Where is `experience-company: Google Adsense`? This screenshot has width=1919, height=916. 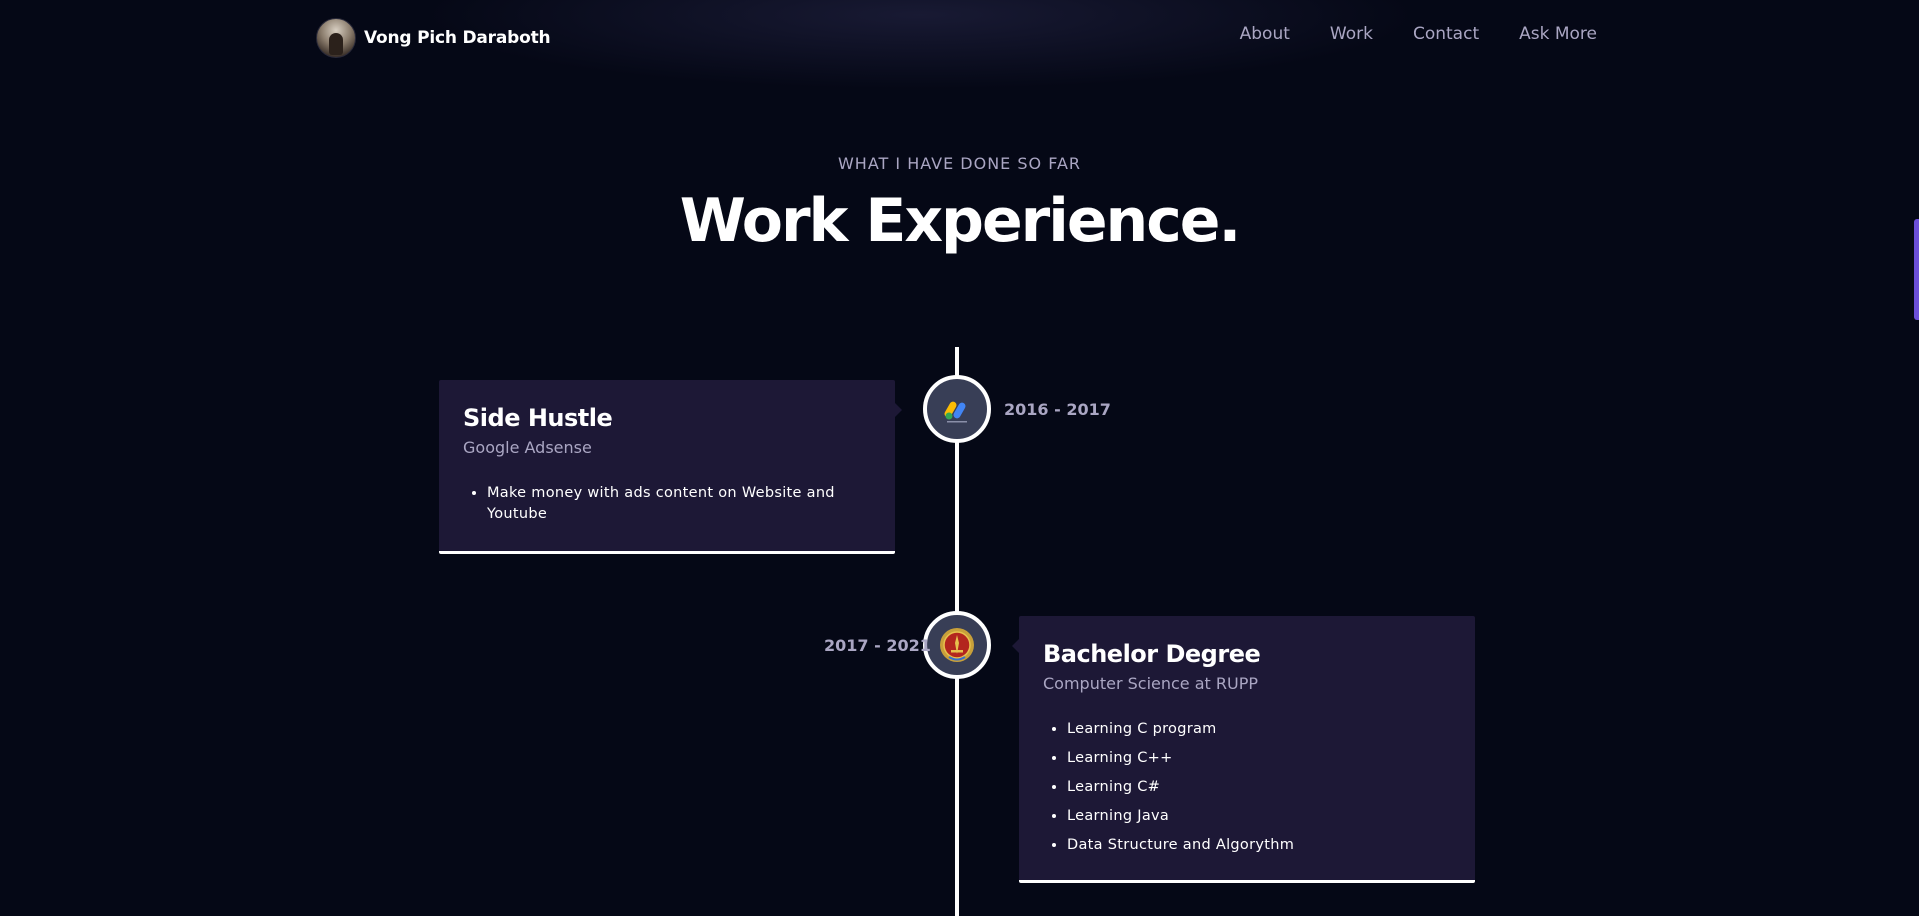
experience-company: Google Adsense is located at coordinates (527, 447).